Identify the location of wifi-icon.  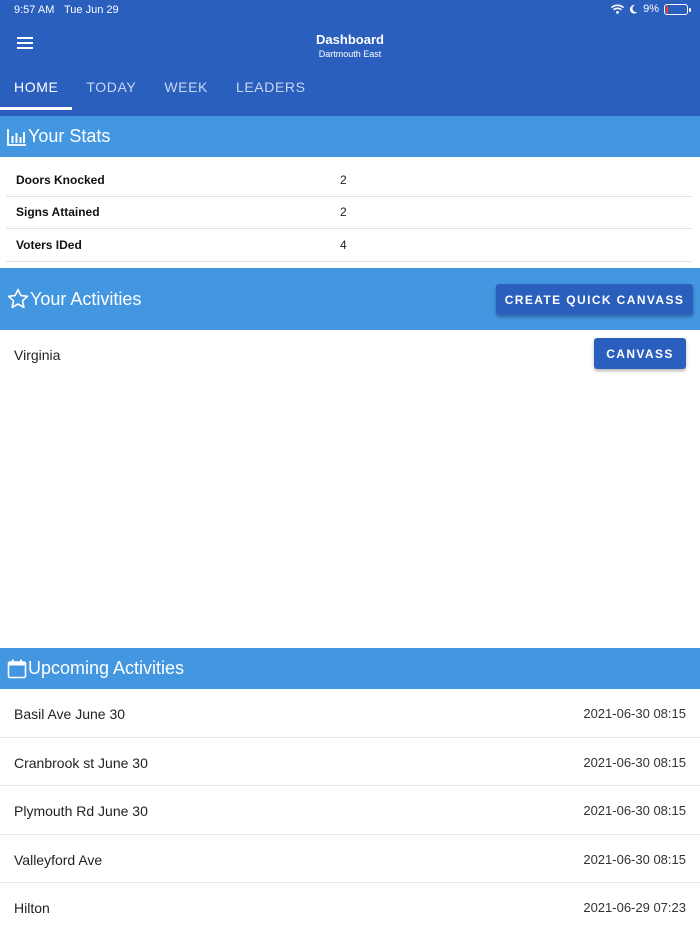
(618, 9).